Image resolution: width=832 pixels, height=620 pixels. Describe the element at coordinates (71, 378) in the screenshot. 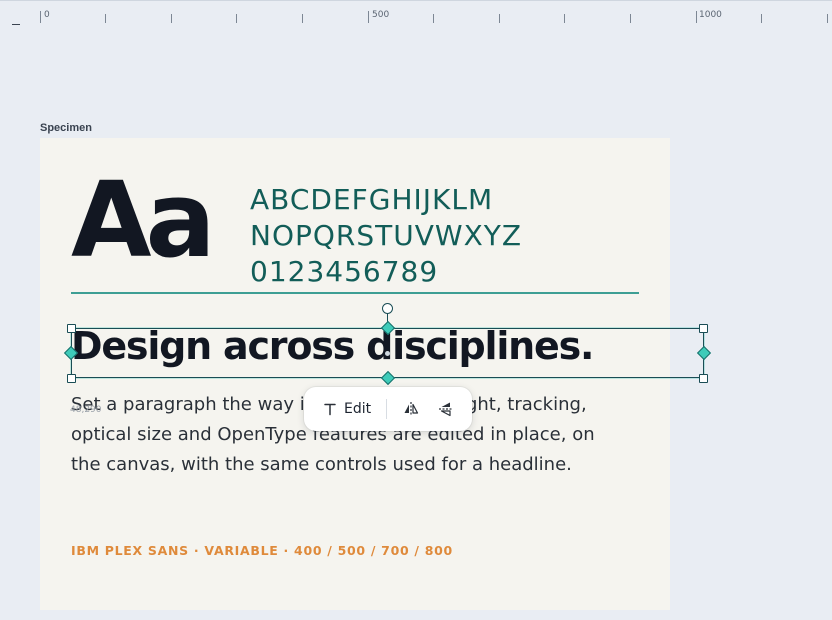

I see `resize-handle-bottom-left` at that location.